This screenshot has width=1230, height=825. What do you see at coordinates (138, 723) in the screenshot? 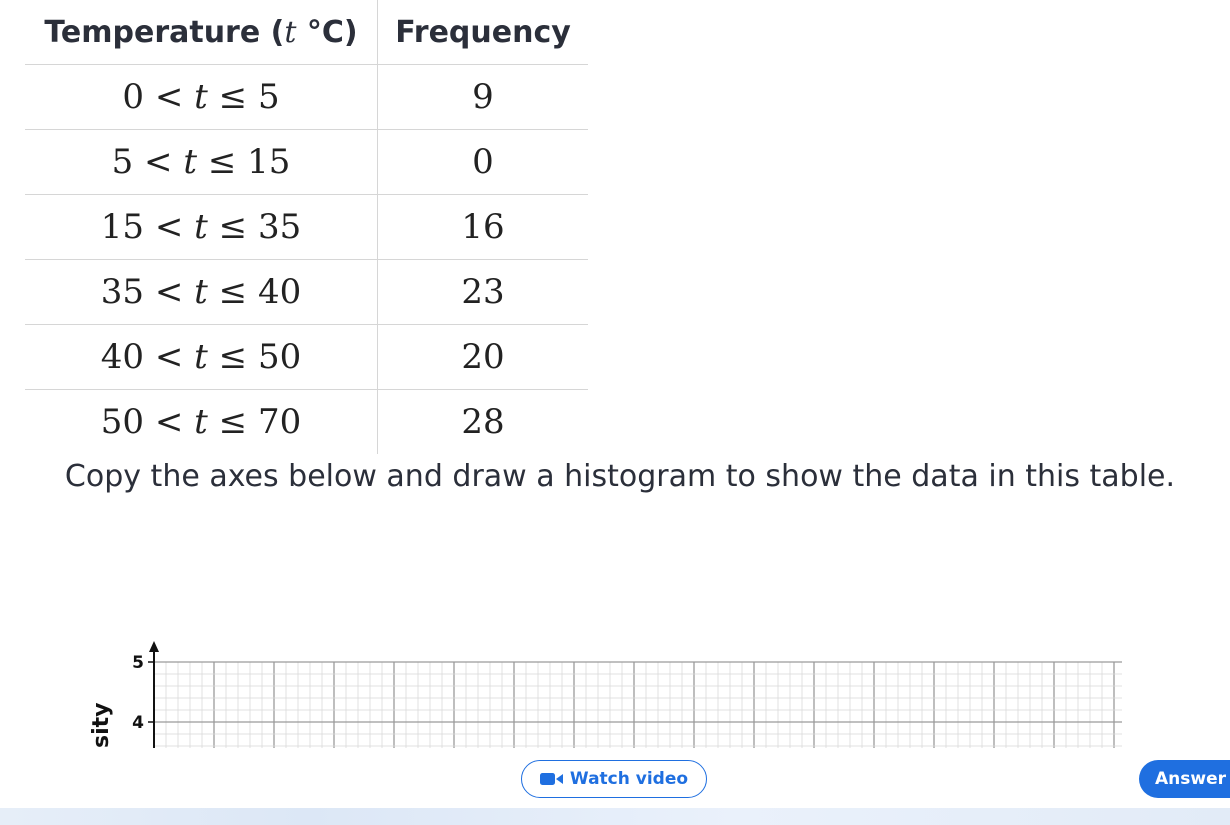
I see `y-tick-label: 4` at bounding box center [138, 723].